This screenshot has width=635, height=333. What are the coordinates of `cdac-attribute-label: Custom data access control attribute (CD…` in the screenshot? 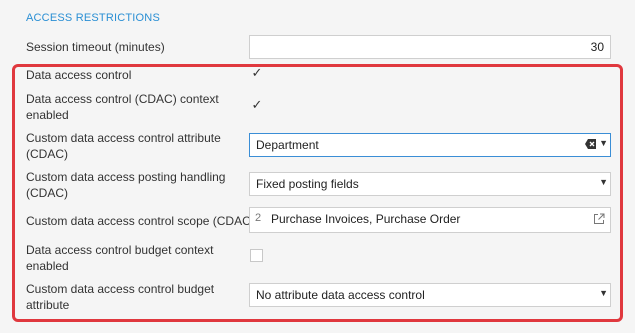 It's located at (123, 146).